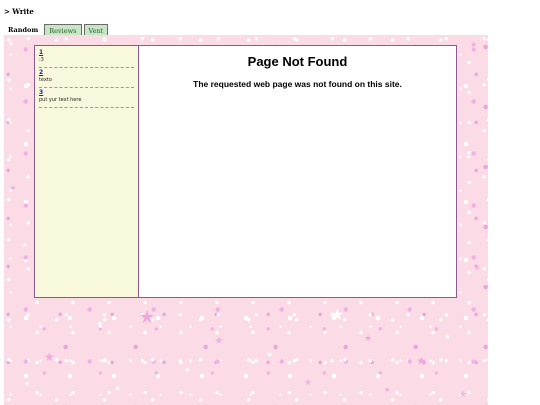 The height and width of the screenshot is (405, 540). I want to click on list-item: 1 :3, so click(86, 58).